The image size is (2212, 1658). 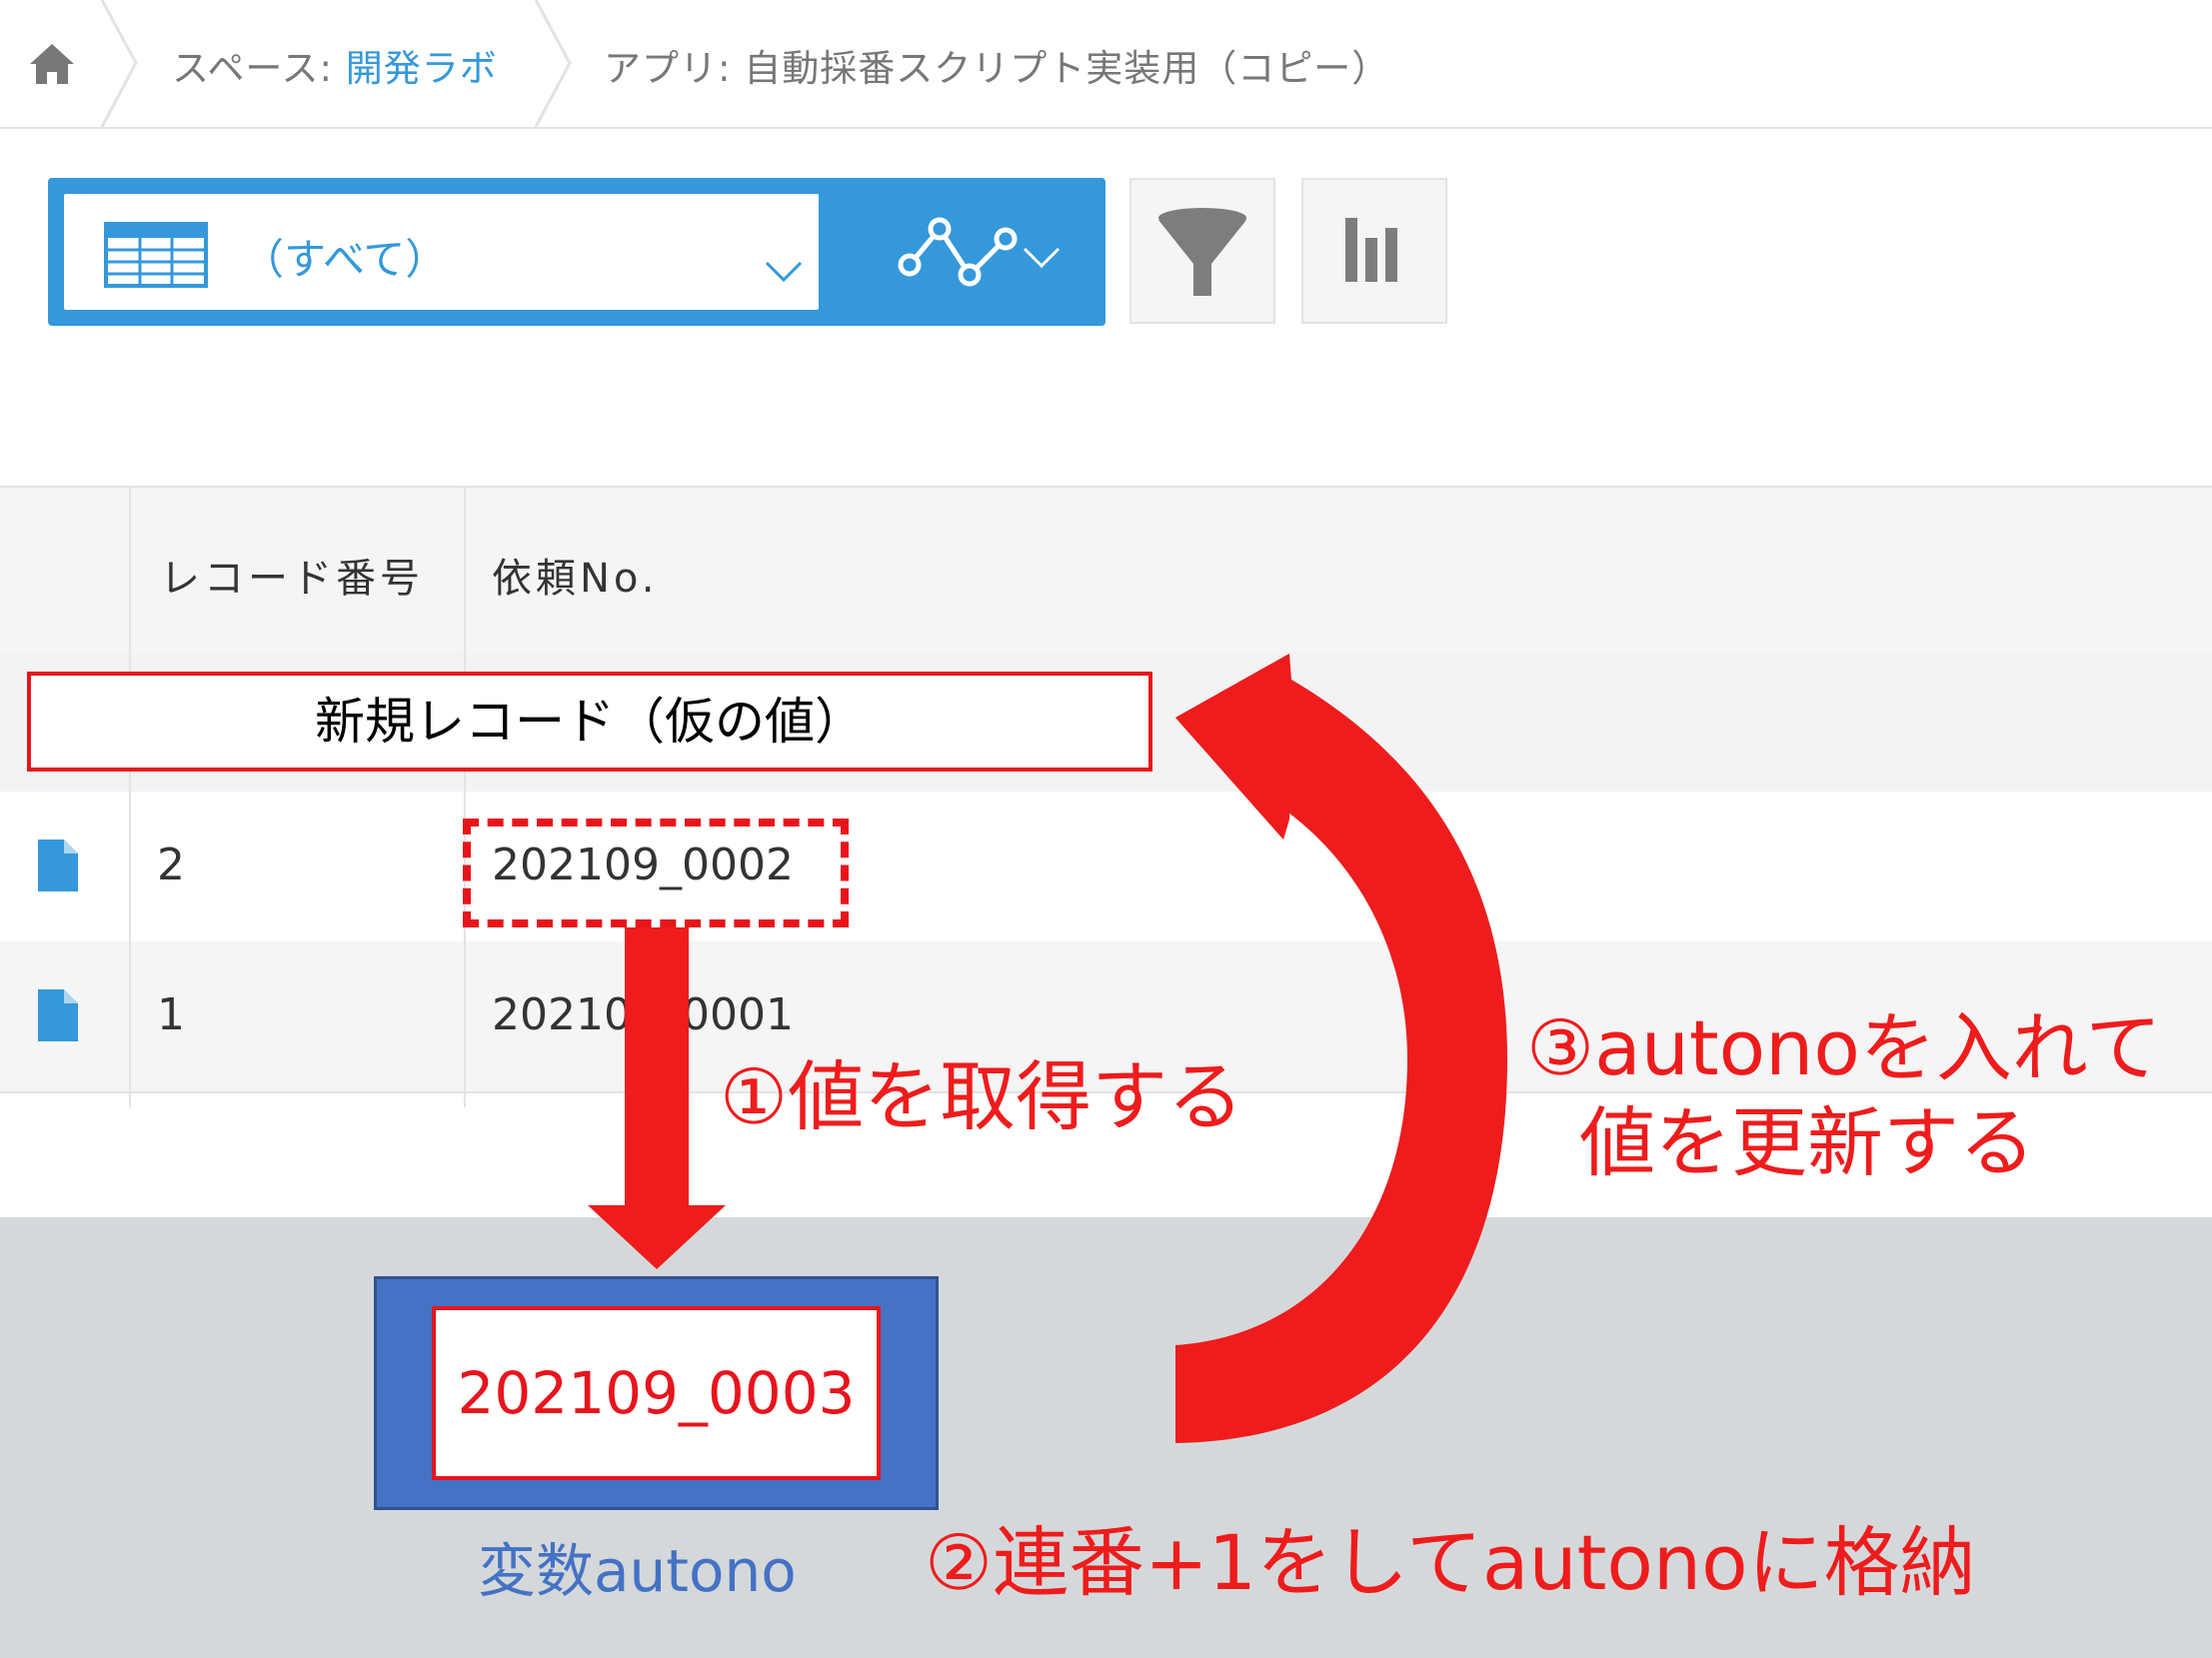 What do you see at coordinates (637, 1571) in the screenshot?
I see `variable-caption: 変数autono` at bounding box center [637, 1571].